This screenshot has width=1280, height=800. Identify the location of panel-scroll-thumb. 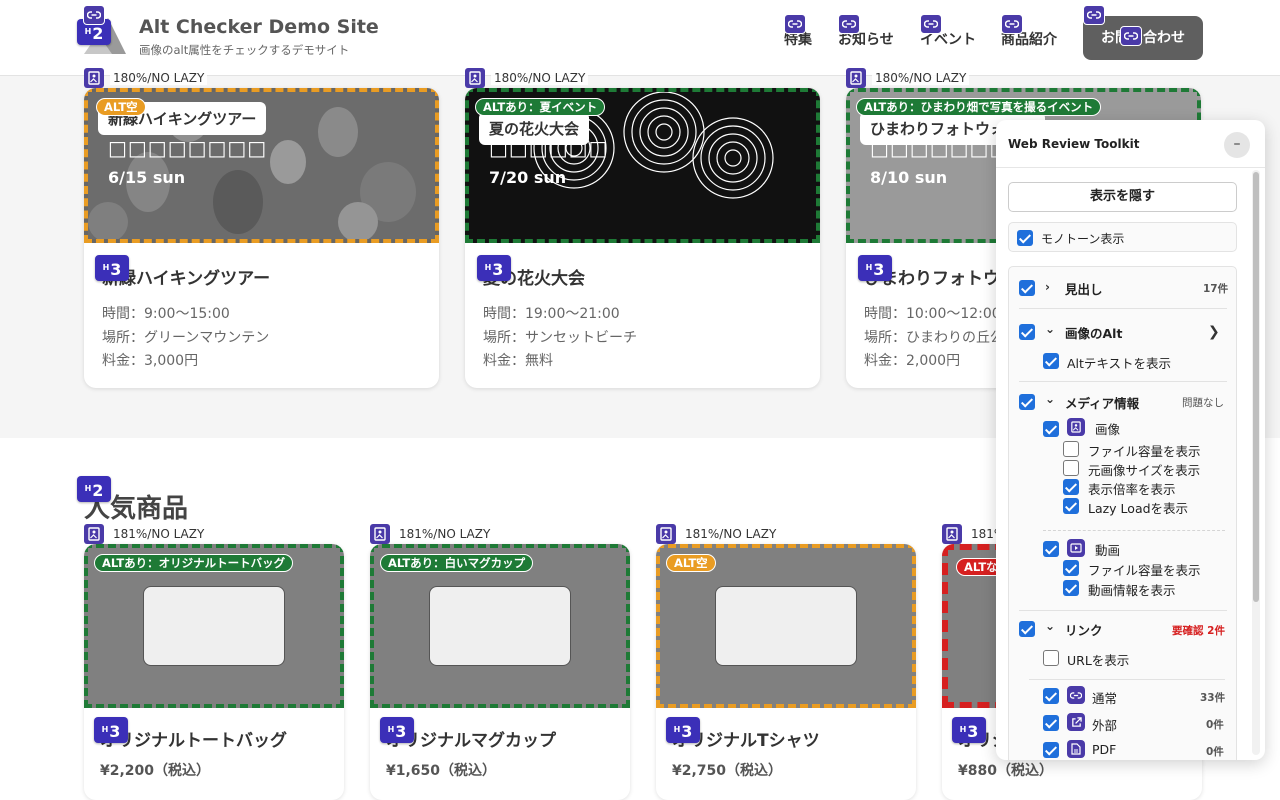
(1256, 387).